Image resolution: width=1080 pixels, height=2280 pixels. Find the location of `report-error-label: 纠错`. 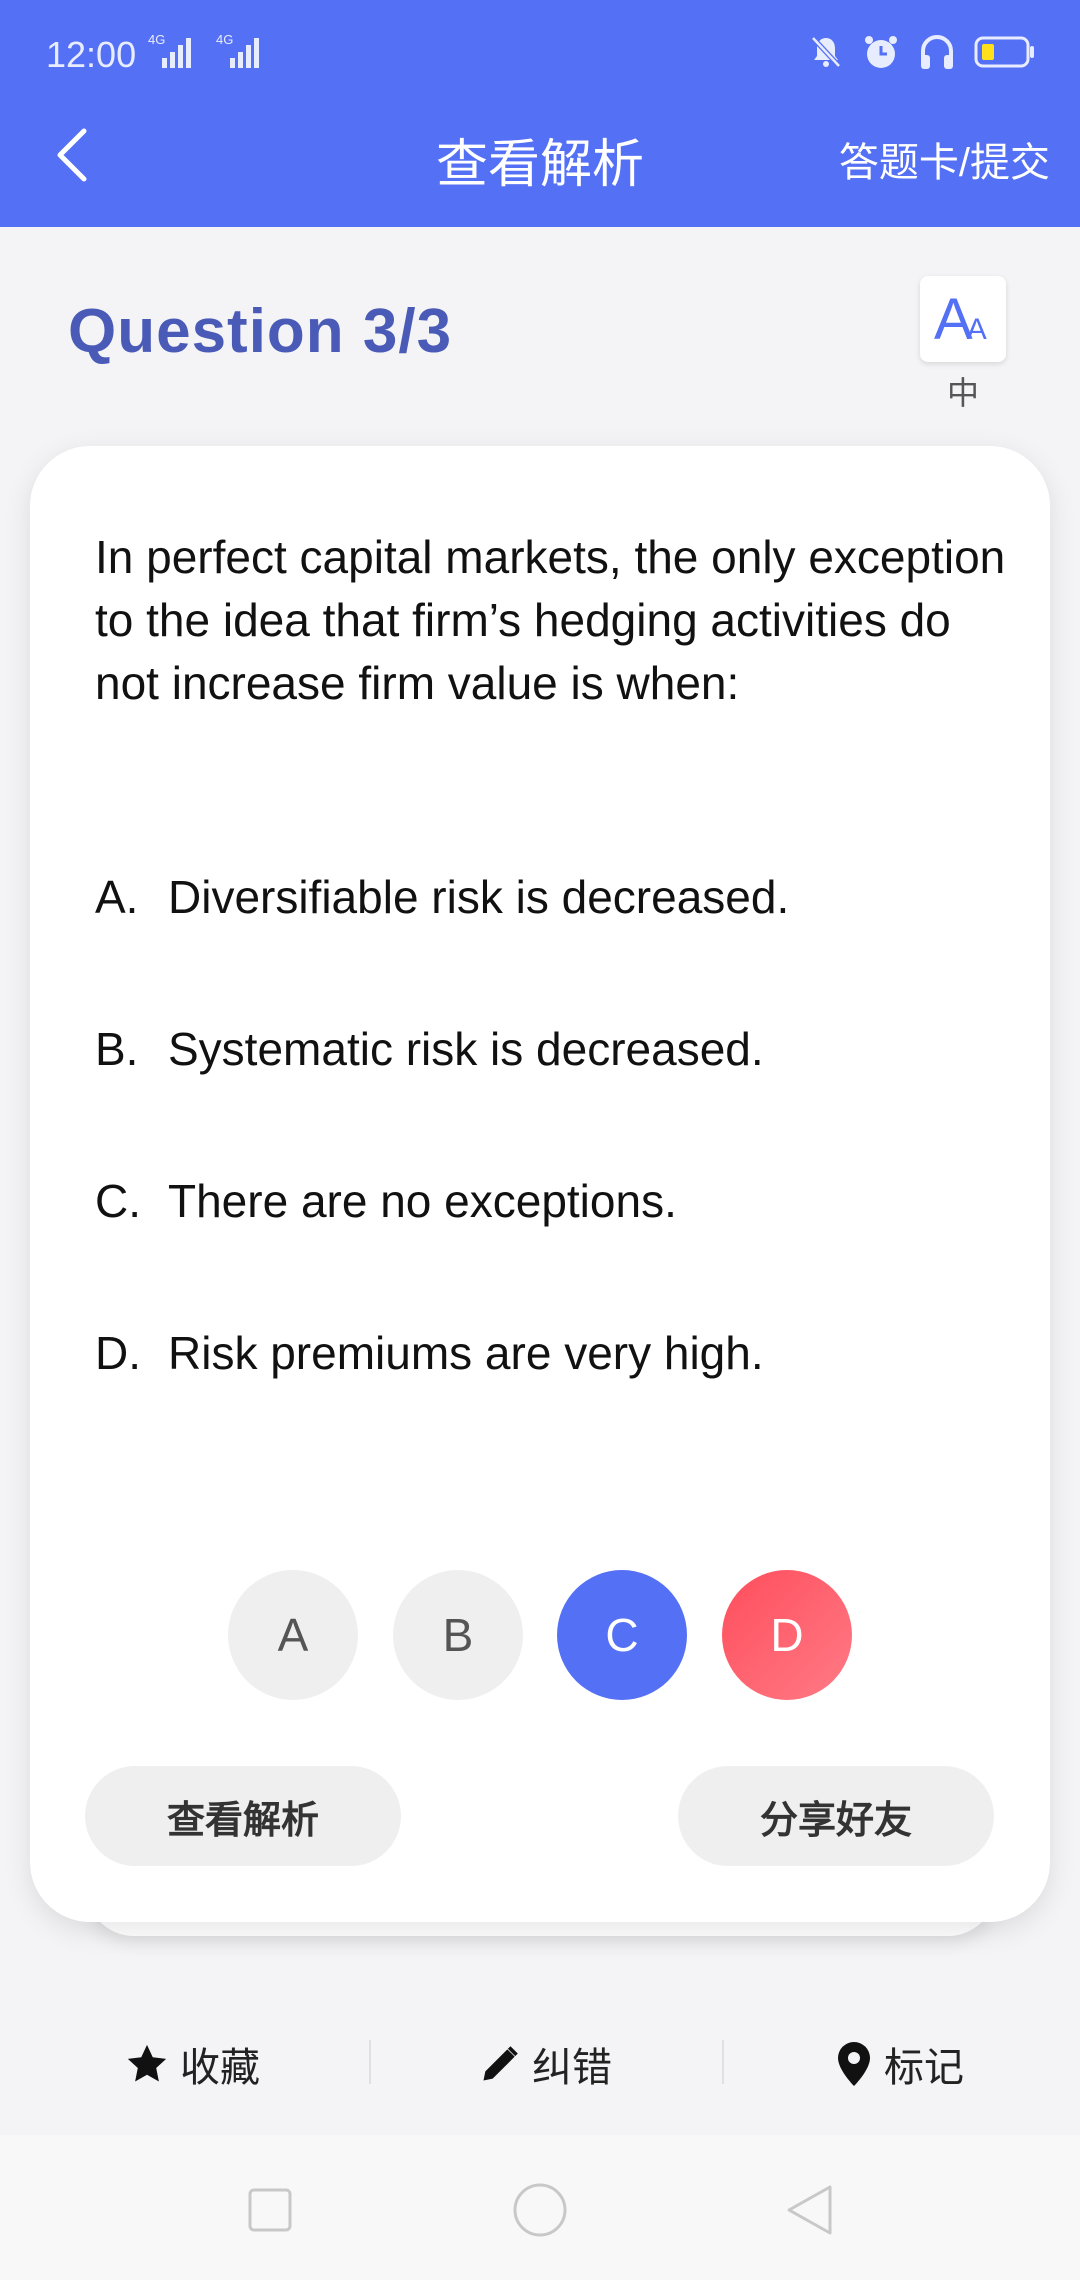

report-error-label: 纠错 is located at coordinates (572, 2068).